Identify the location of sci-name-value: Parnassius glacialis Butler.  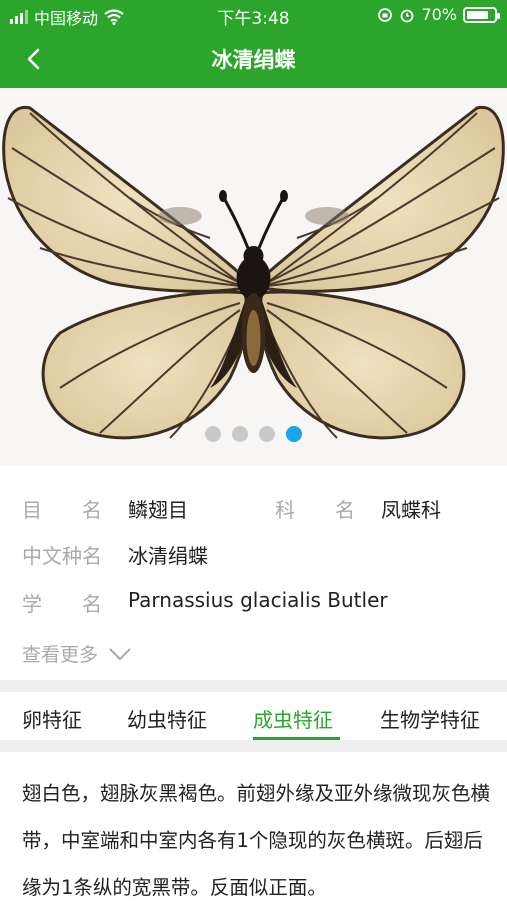
(258, 600).